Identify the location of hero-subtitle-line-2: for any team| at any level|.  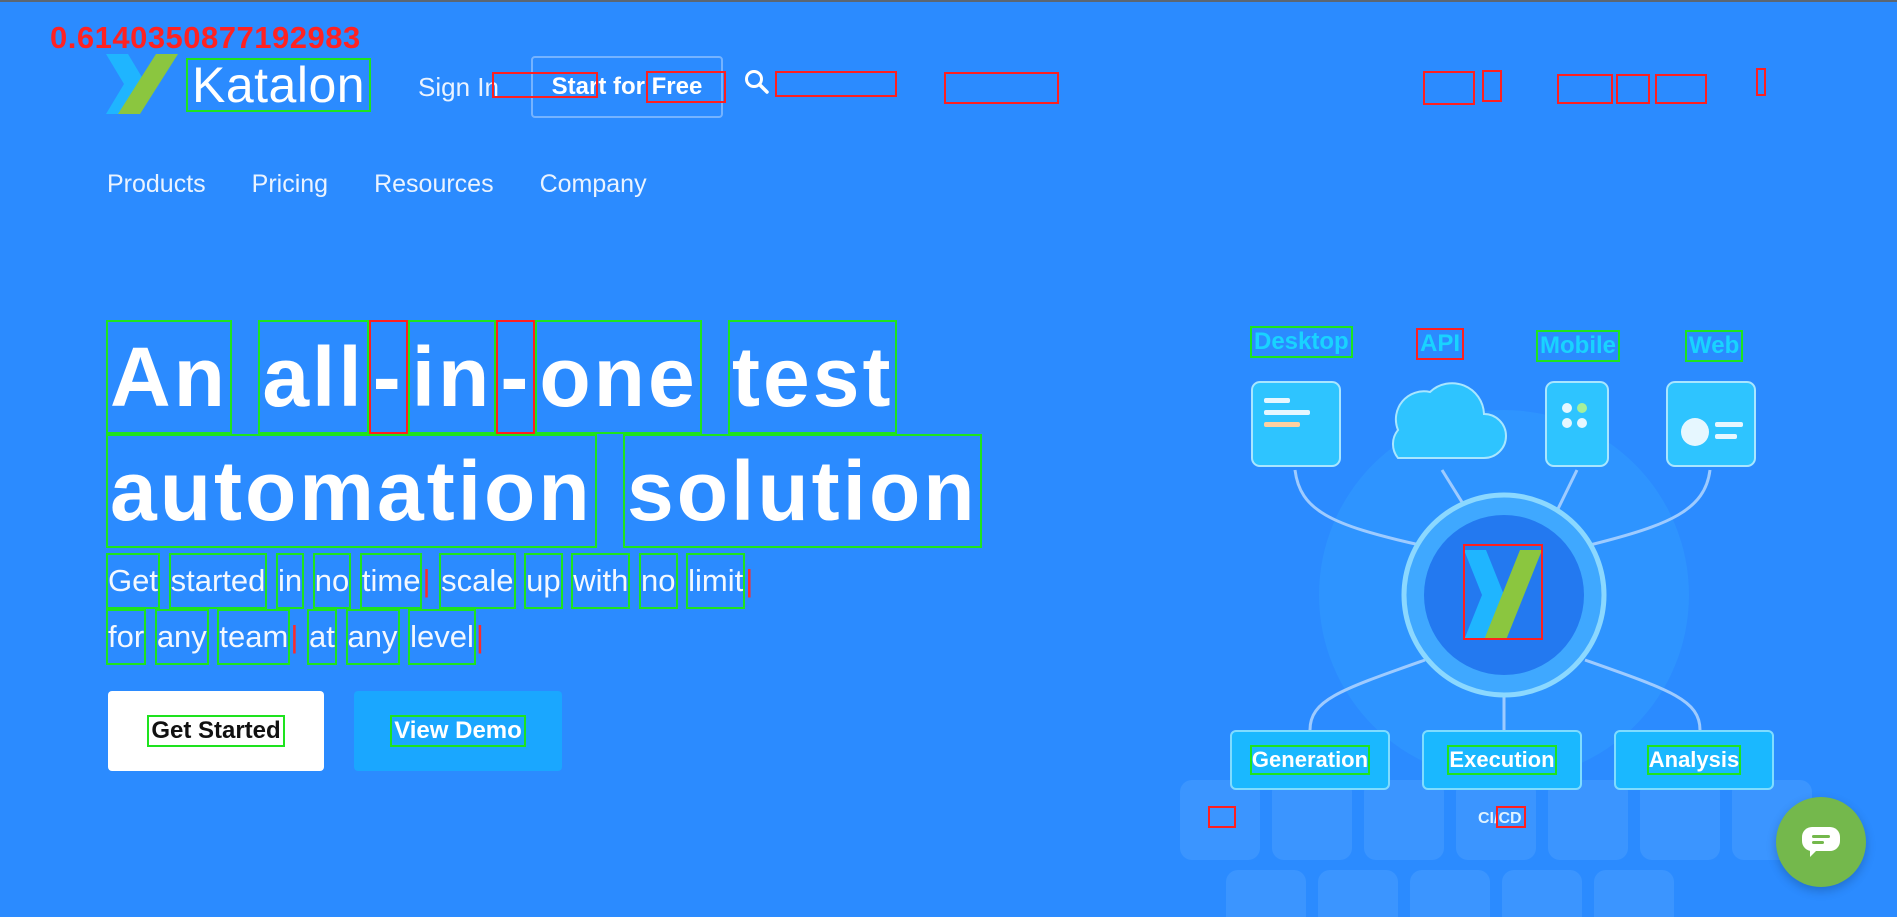
(436, 637).